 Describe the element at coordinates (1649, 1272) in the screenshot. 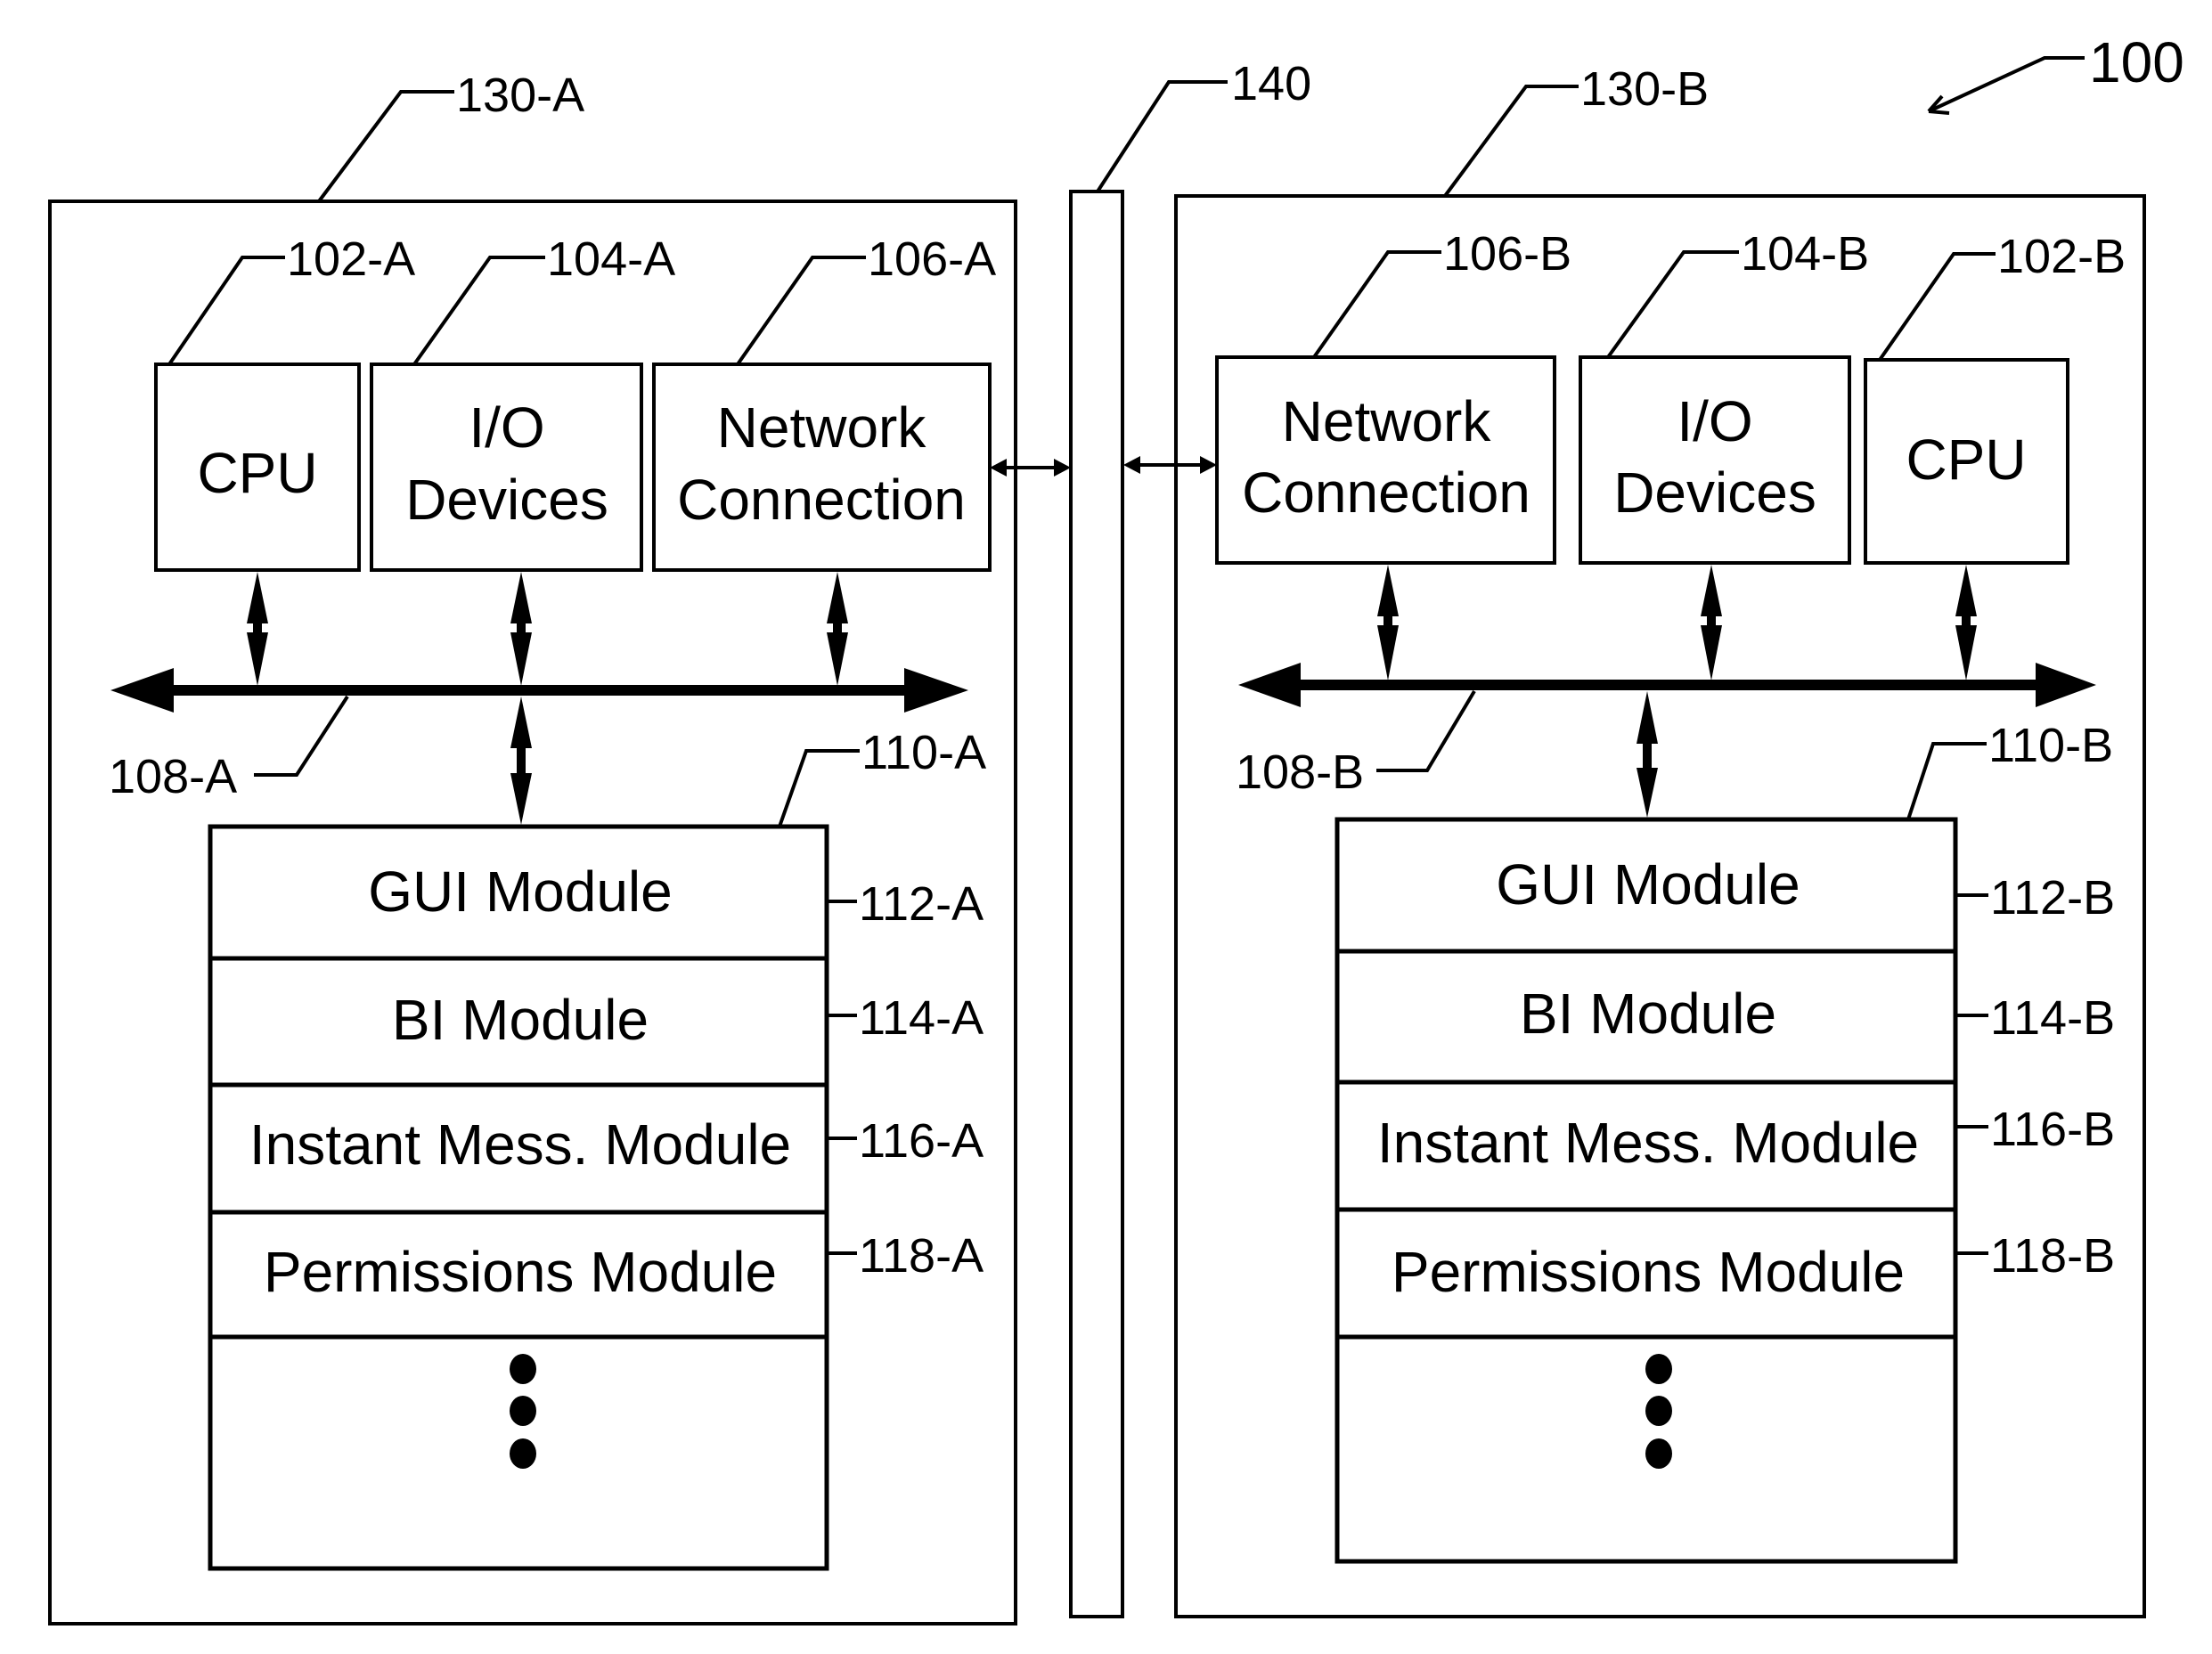

I see `permissions-module-b-label: Permissions Module` at that location.